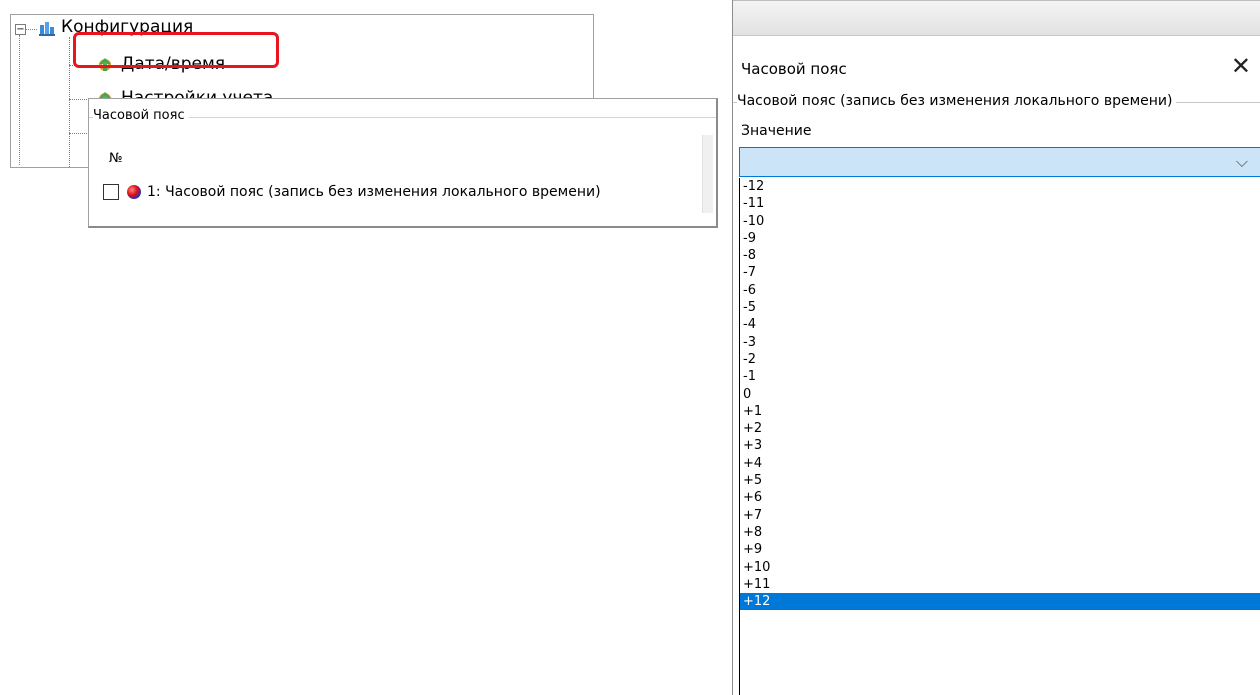 This screenshot has width=1260, height=695. What do you see at coordinates (1000, 584) in the screenshot?
I see `timezone-option: +11` at bounding box center [1000, 584].